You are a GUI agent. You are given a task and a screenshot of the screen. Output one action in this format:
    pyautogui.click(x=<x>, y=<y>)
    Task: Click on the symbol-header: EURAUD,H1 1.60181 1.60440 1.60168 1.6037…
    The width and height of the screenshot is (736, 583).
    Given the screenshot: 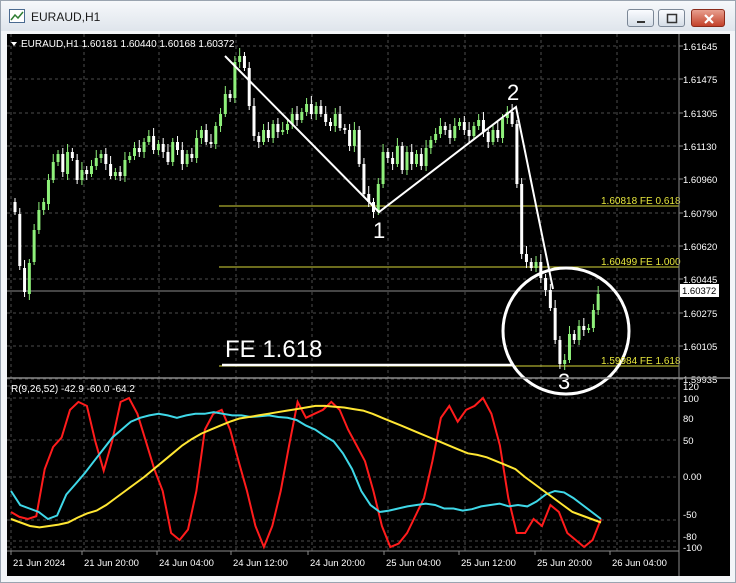 What is the action you would take?
    pyautogui.click(x=128, y=44)
    